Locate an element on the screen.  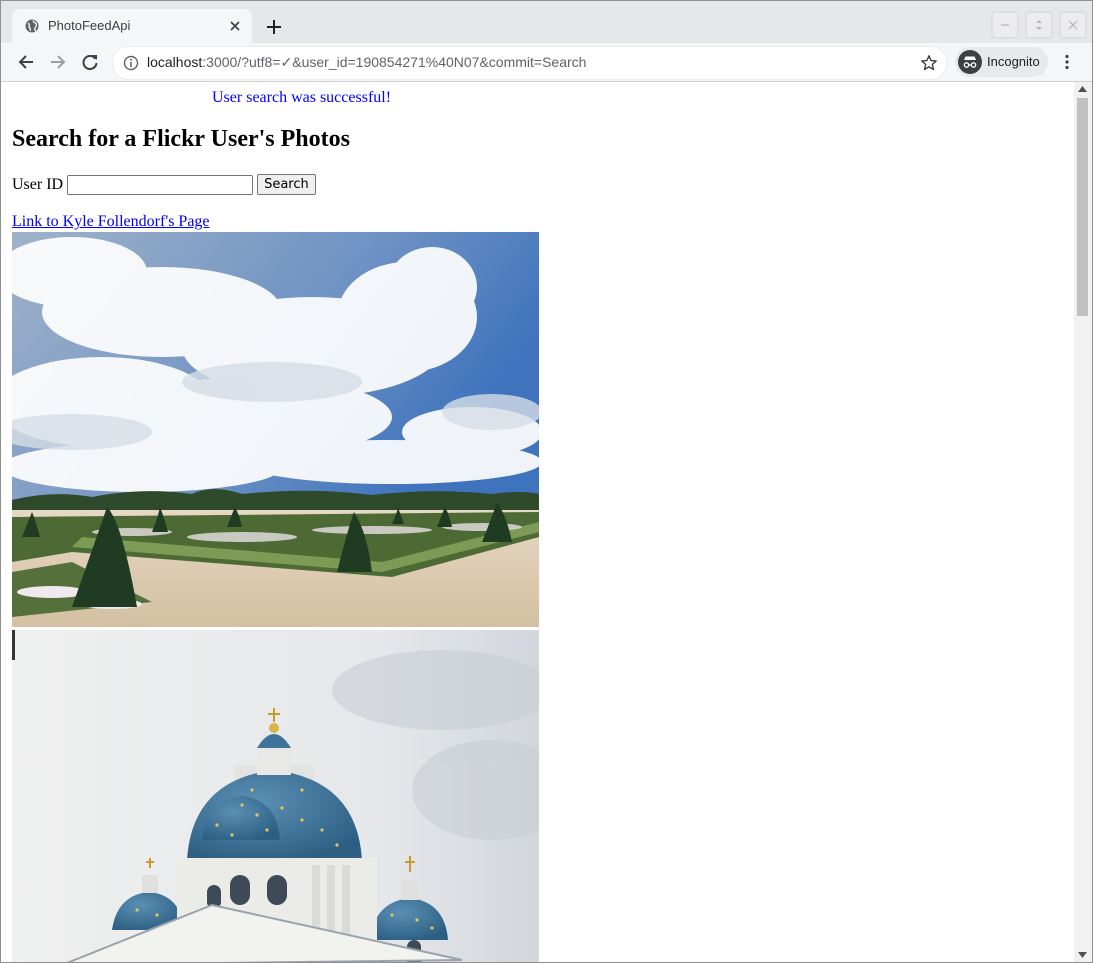
page-title: Search for a Flickr User's Photos is located at coordinates (181, 139).